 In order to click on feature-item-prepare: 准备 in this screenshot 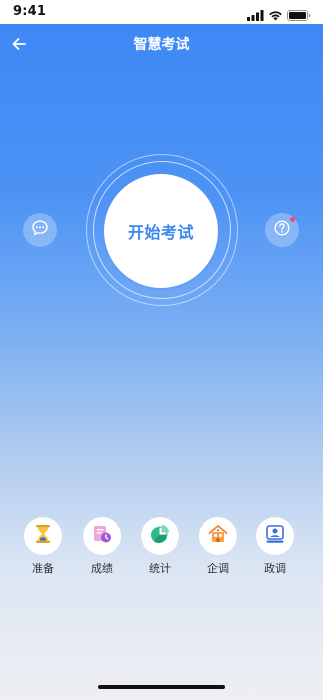, I will do `click(43, 546)`.